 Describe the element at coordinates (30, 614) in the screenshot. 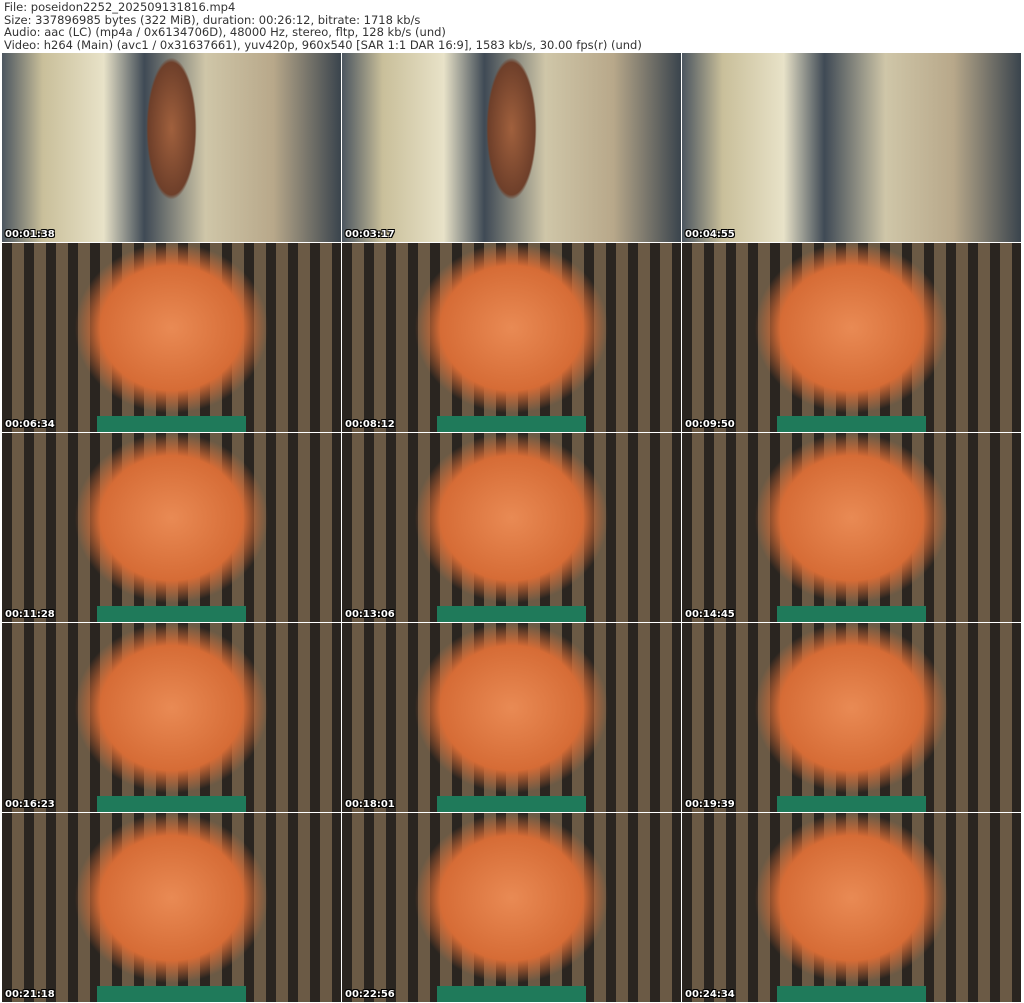

I see `timestamp: 00:11:28` at that location.